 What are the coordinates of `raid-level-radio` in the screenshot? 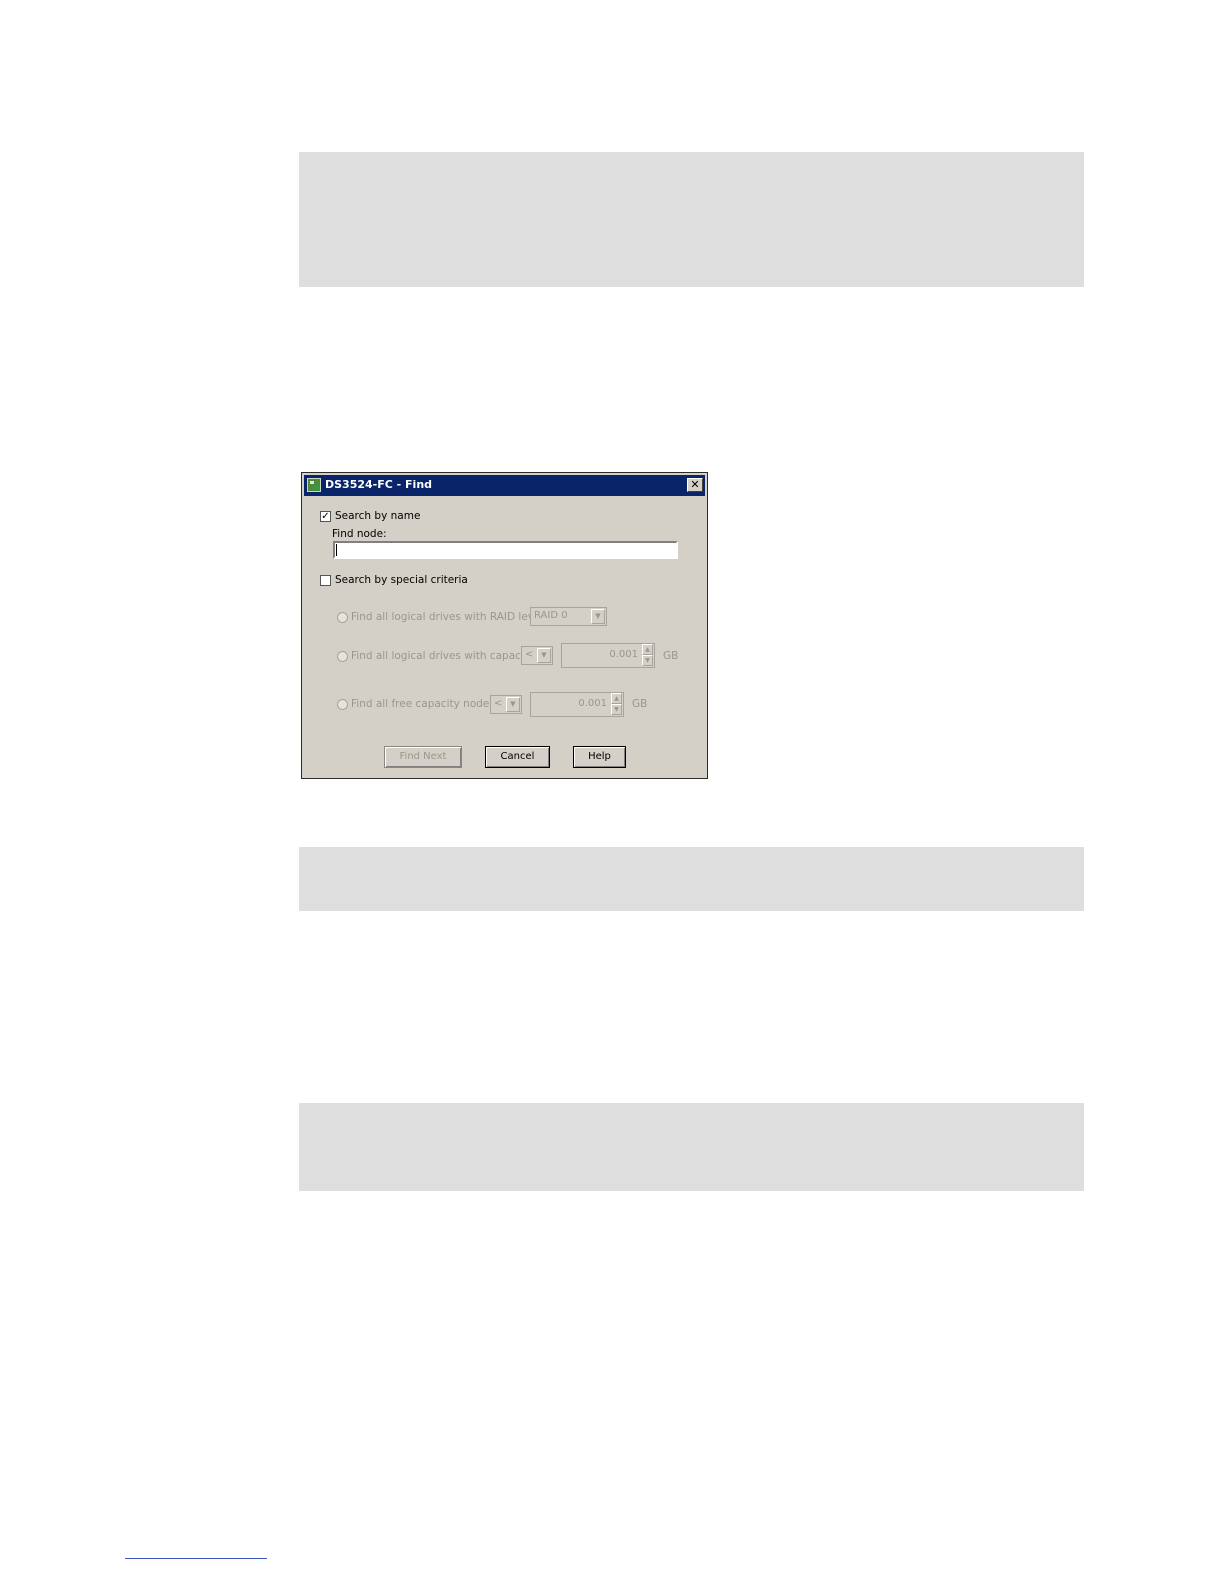 It's located at (342, 617).